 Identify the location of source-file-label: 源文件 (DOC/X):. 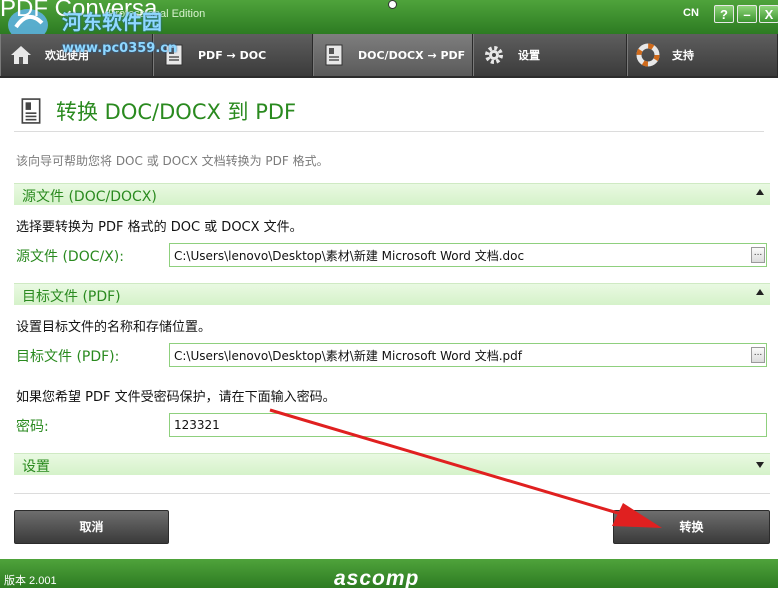
(70, 257).